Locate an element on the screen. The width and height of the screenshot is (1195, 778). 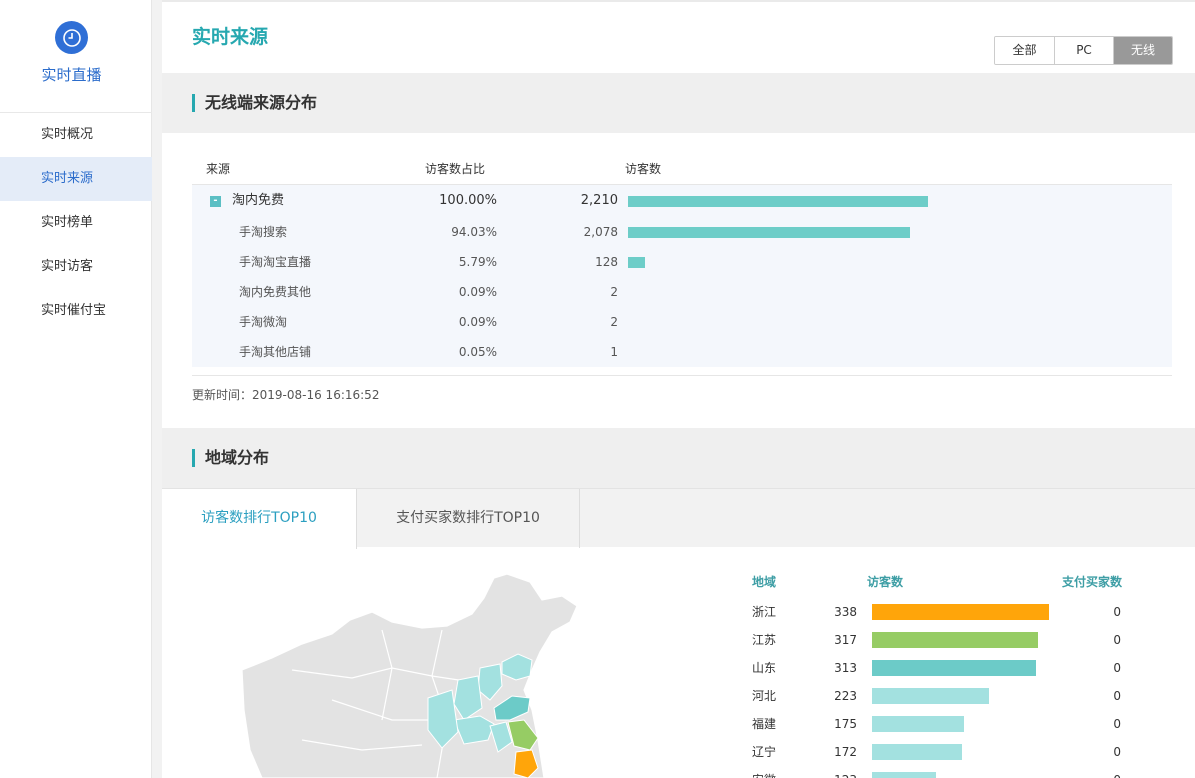
sidebar-item-source: 实时来源 is located at coordinates (76, 179).